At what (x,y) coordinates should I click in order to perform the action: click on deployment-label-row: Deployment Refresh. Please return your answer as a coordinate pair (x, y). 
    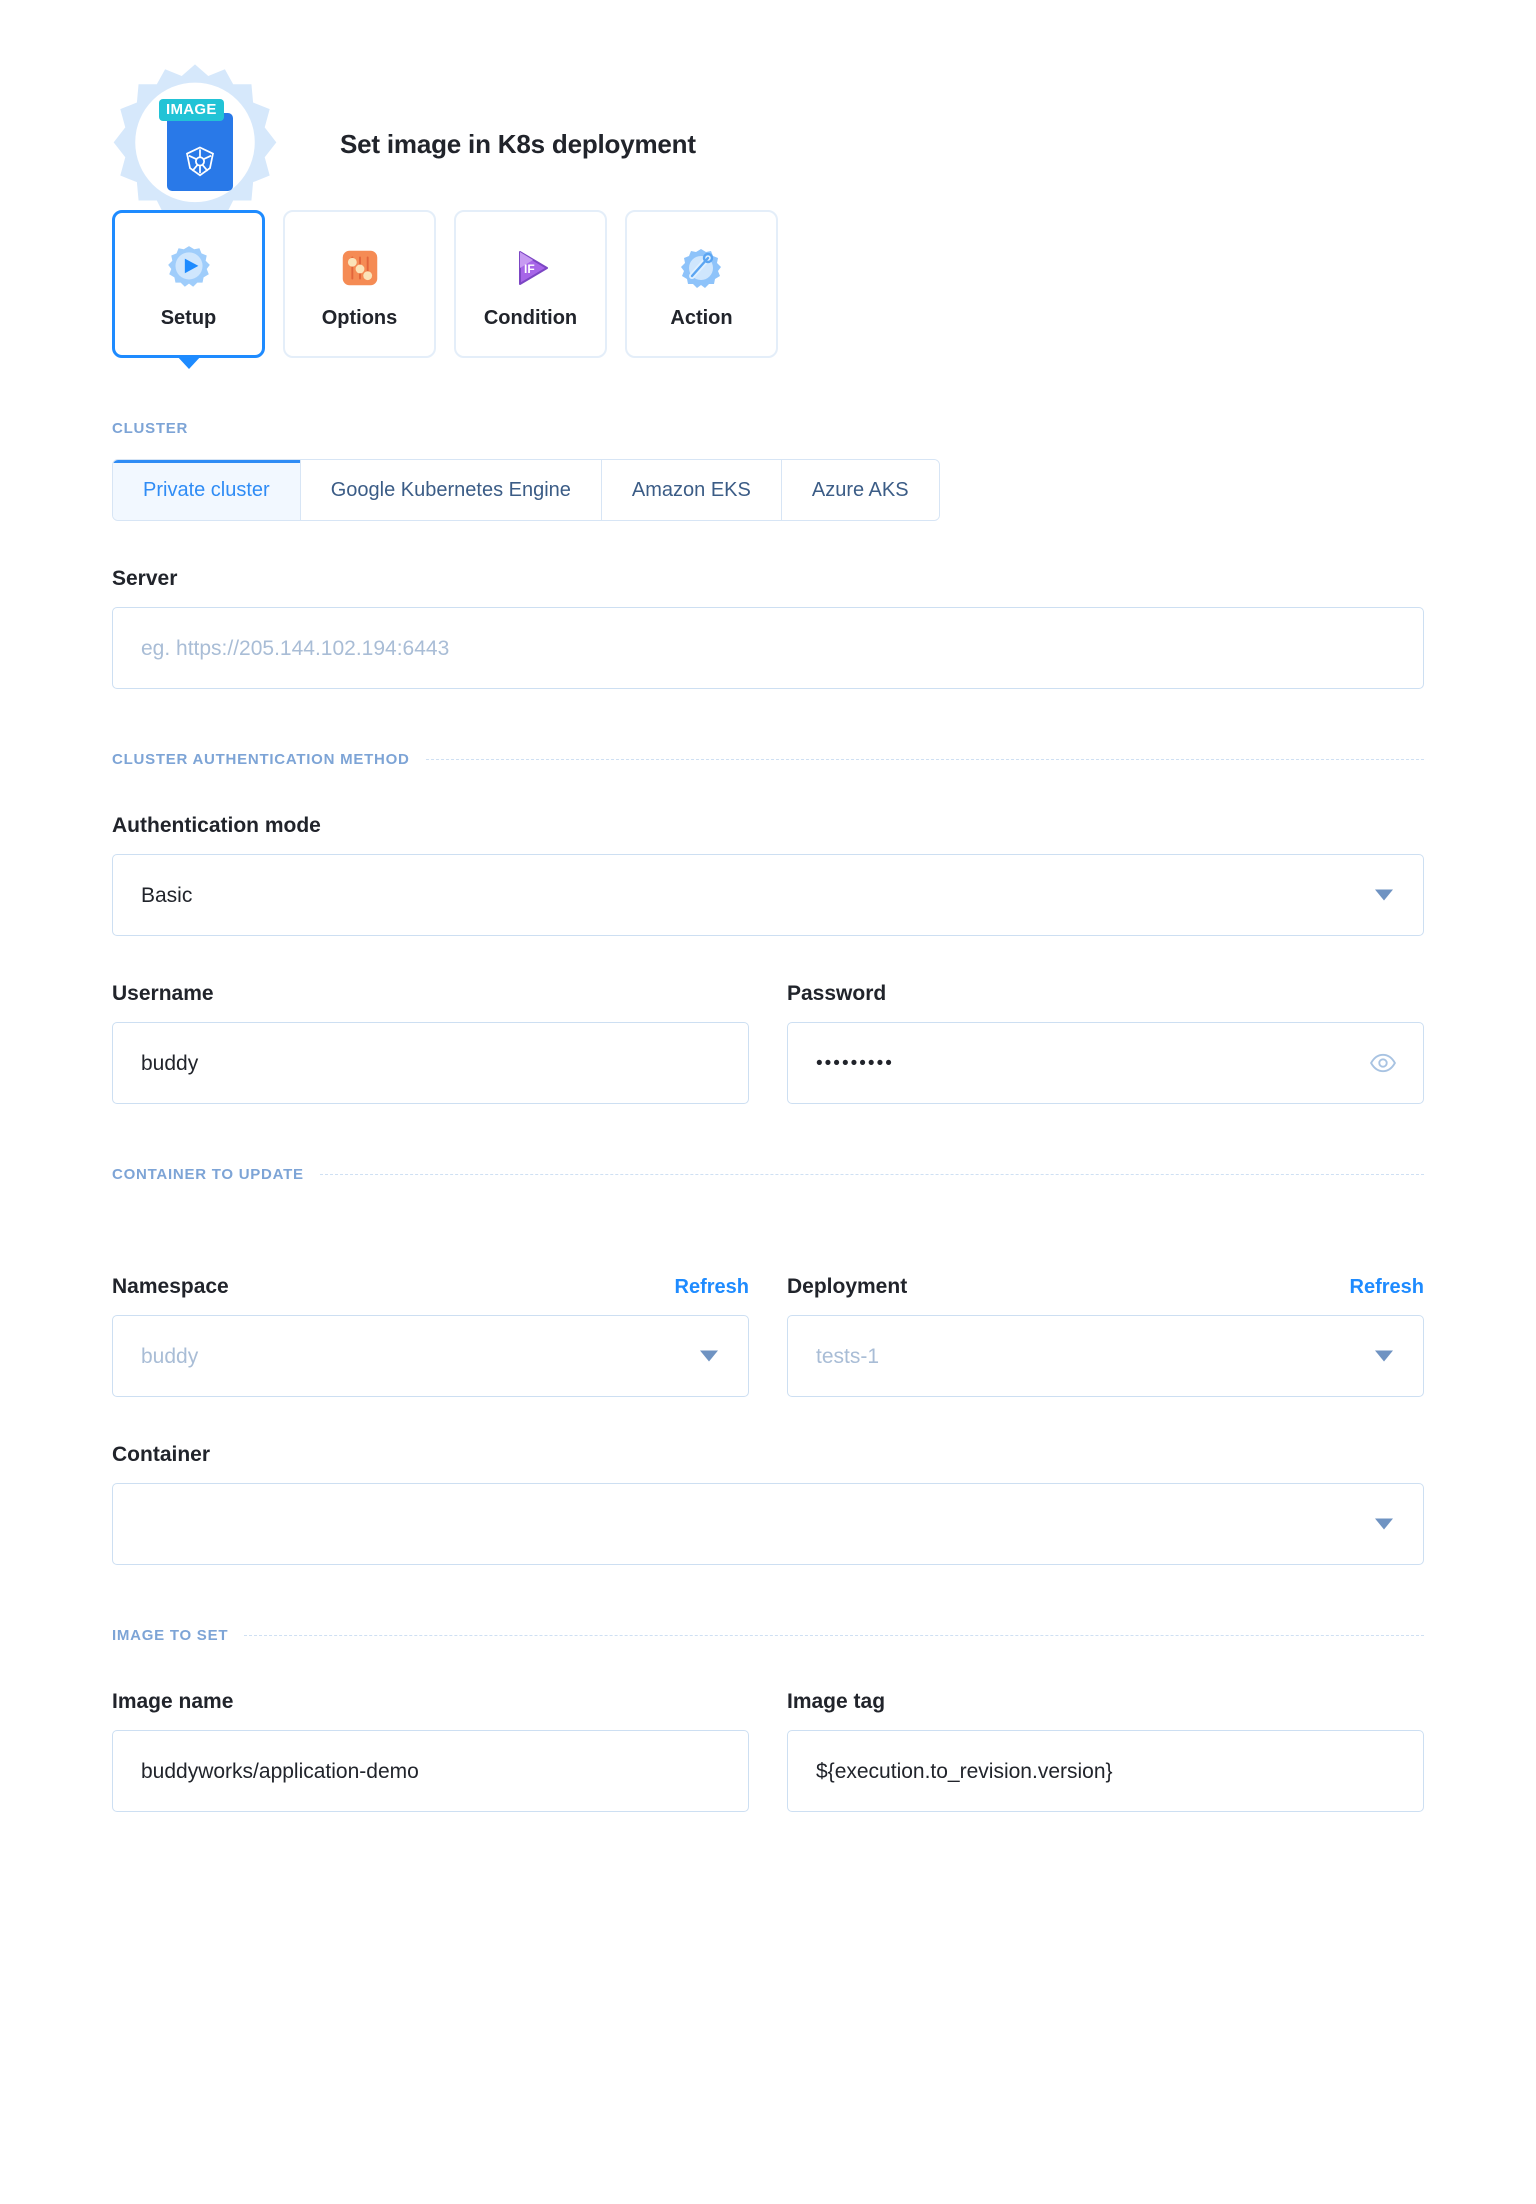
    Looking at the image, I should click on (1105, 1264).